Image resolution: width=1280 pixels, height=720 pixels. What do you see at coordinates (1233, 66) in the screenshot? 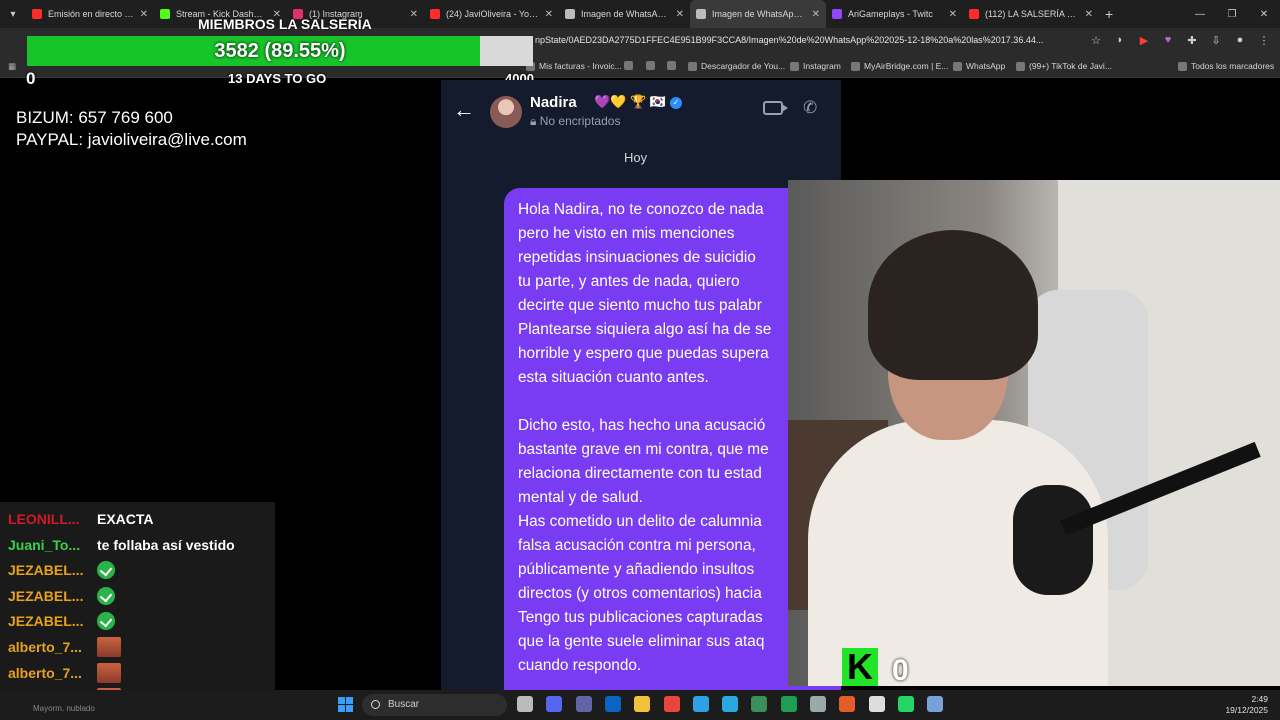
I see `bookmark-label: Todos los marcadores` at bounding box center [1233, 66].